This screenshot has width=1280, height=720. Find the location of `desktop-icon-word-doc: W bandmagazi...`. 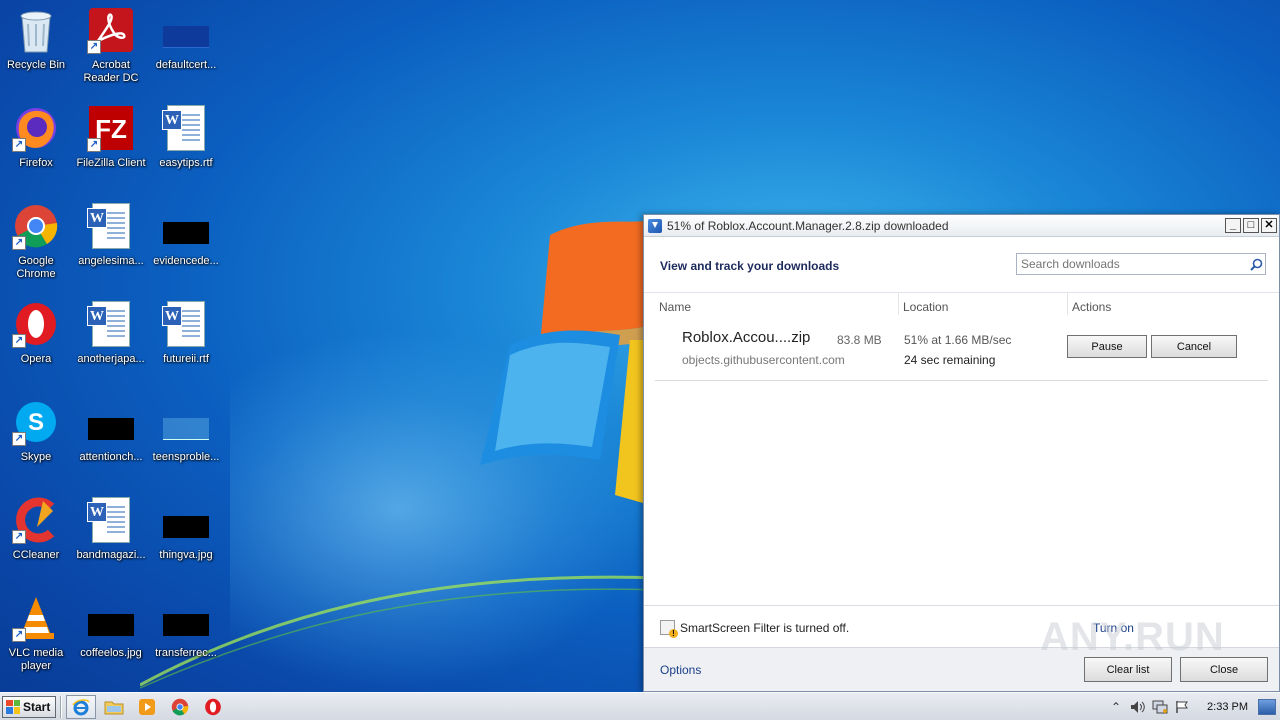

desktop-icon-word-doc: W bandmagazi... is located at coordinates (111, 541).